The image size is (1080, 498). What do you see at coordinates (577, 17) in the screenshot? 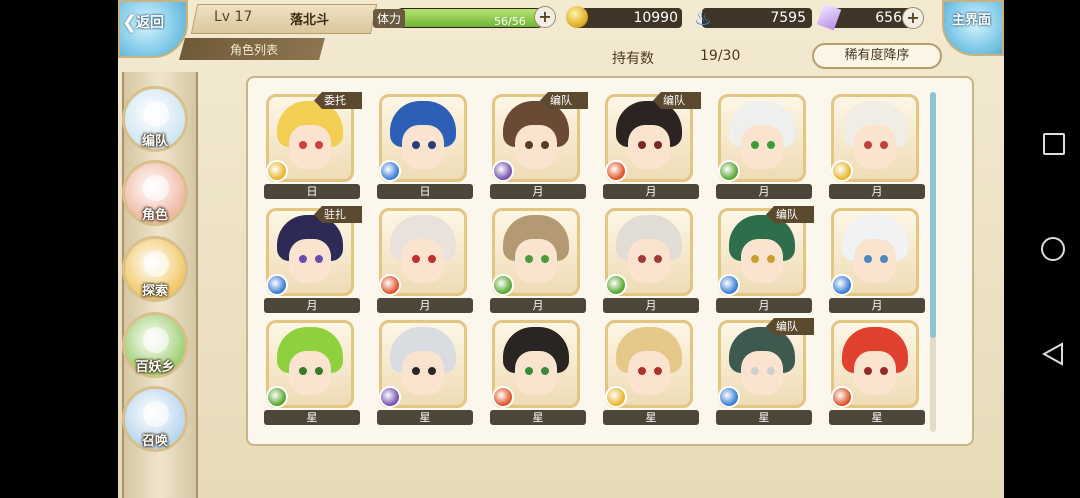
I see `gold-coin-icon` at bounding box center [577, 17].